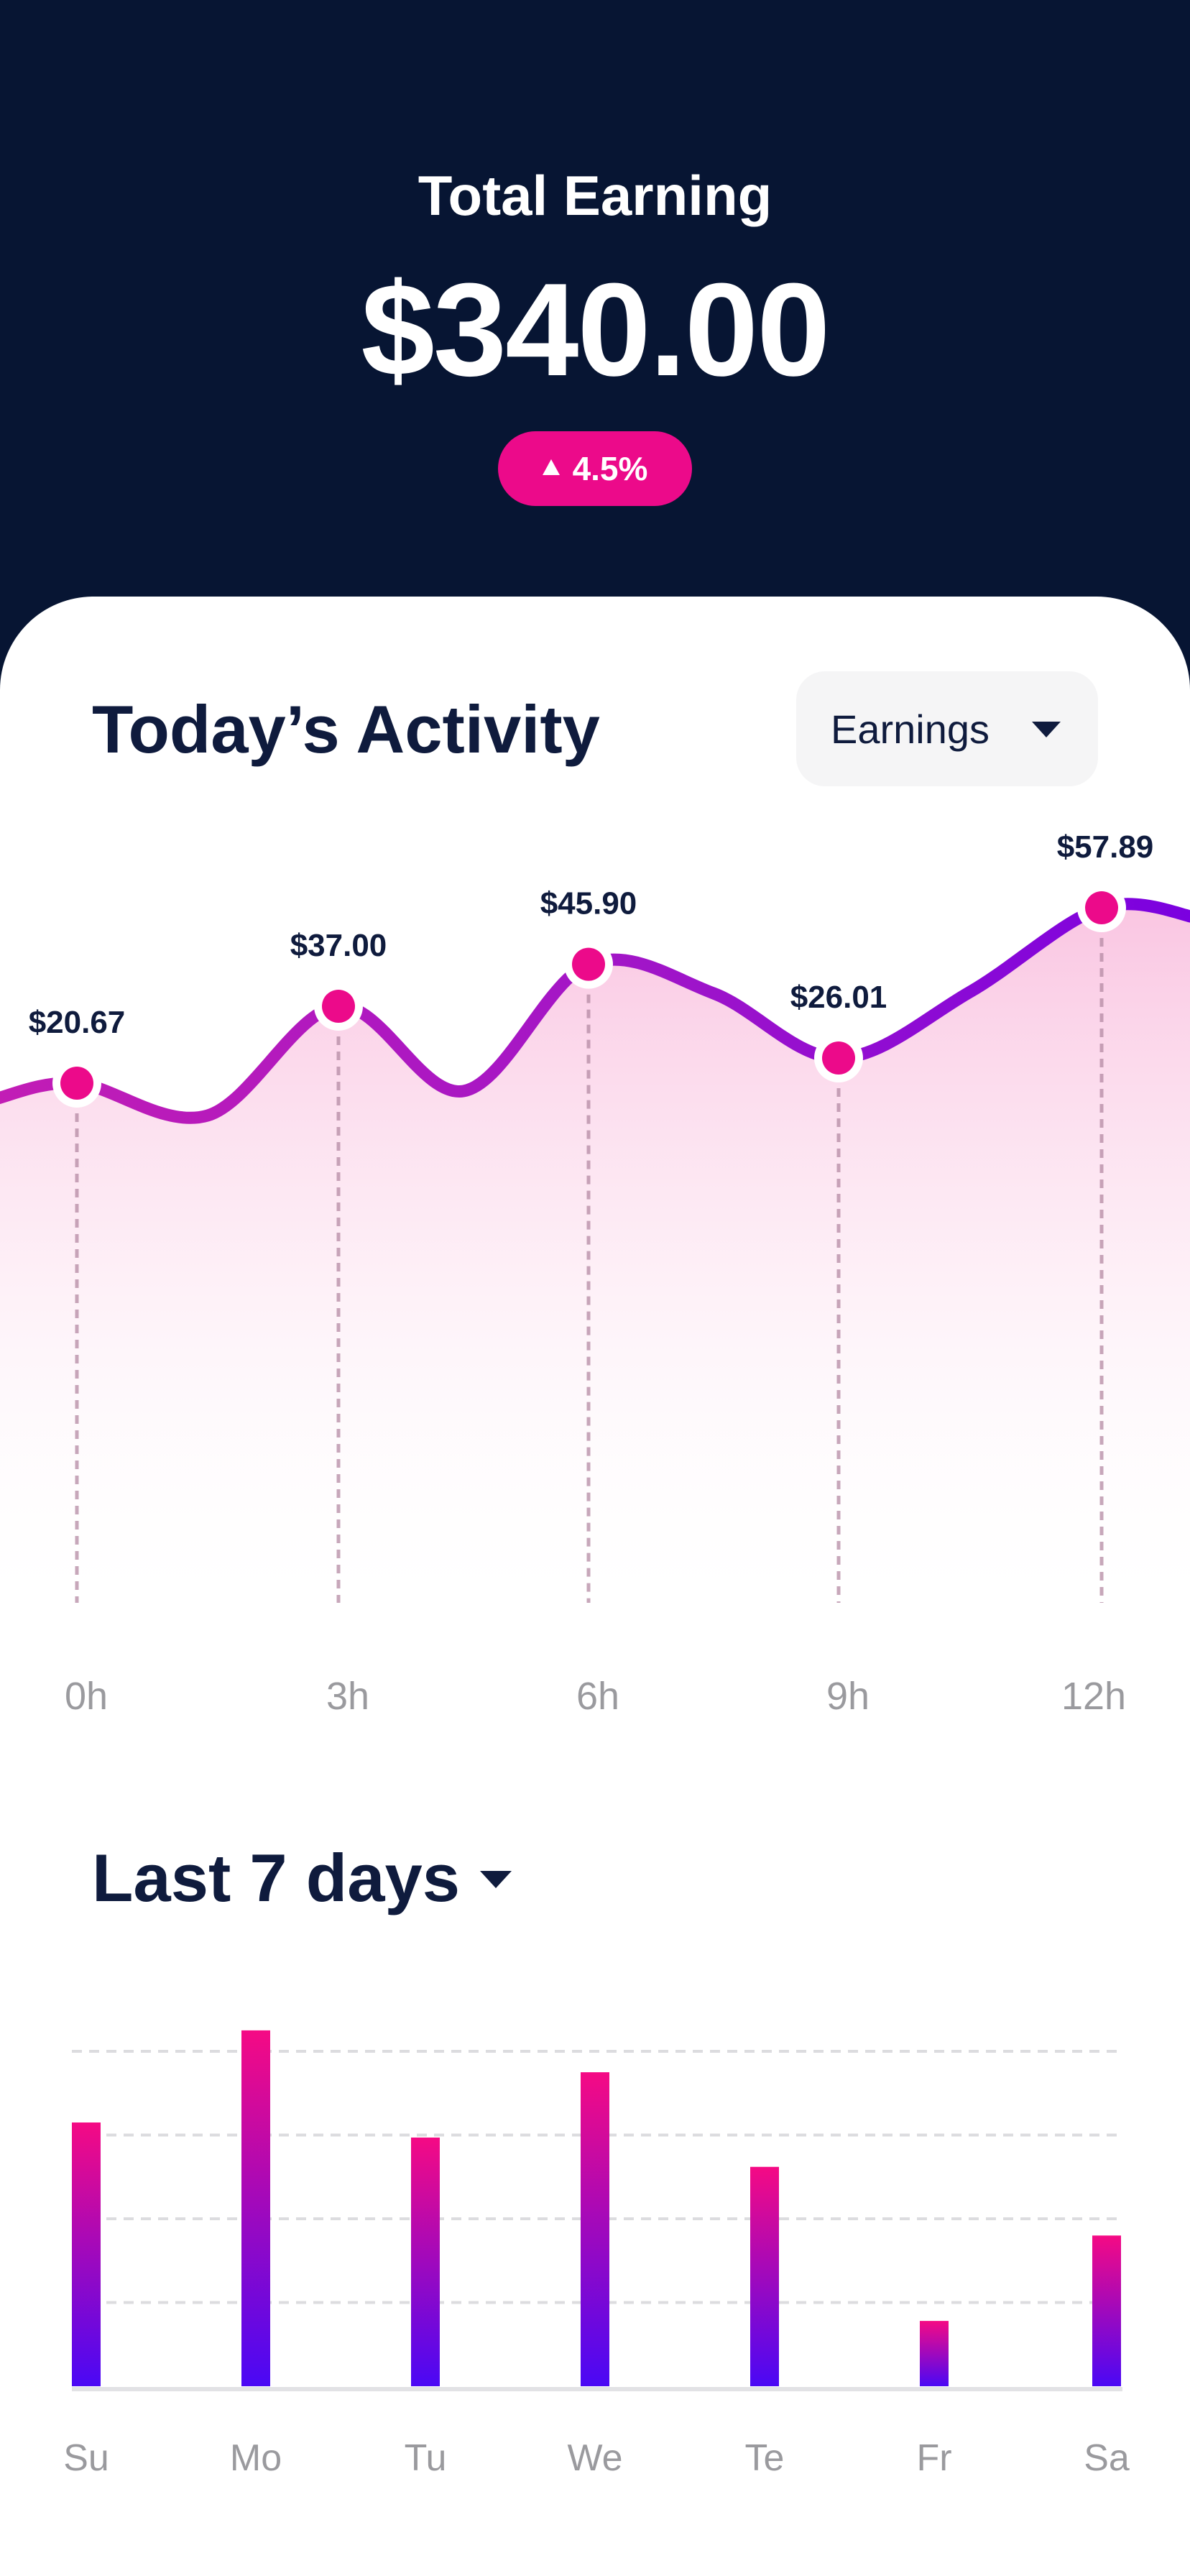 This screenshot has height=2576, width=1190. Describe the element at coordinates (933, 2458) in the screenshot. I see `x-tick-label: Fr` at that location.